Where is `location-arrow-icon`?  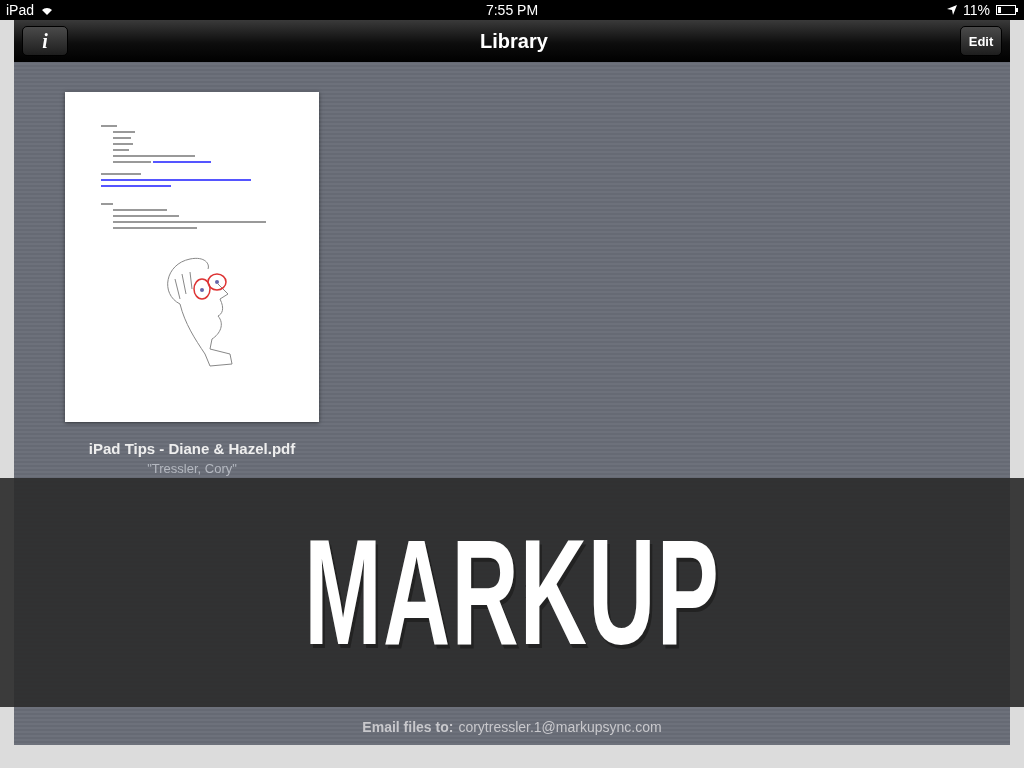
location-arrow-icon is located at coordinates (952, 10).